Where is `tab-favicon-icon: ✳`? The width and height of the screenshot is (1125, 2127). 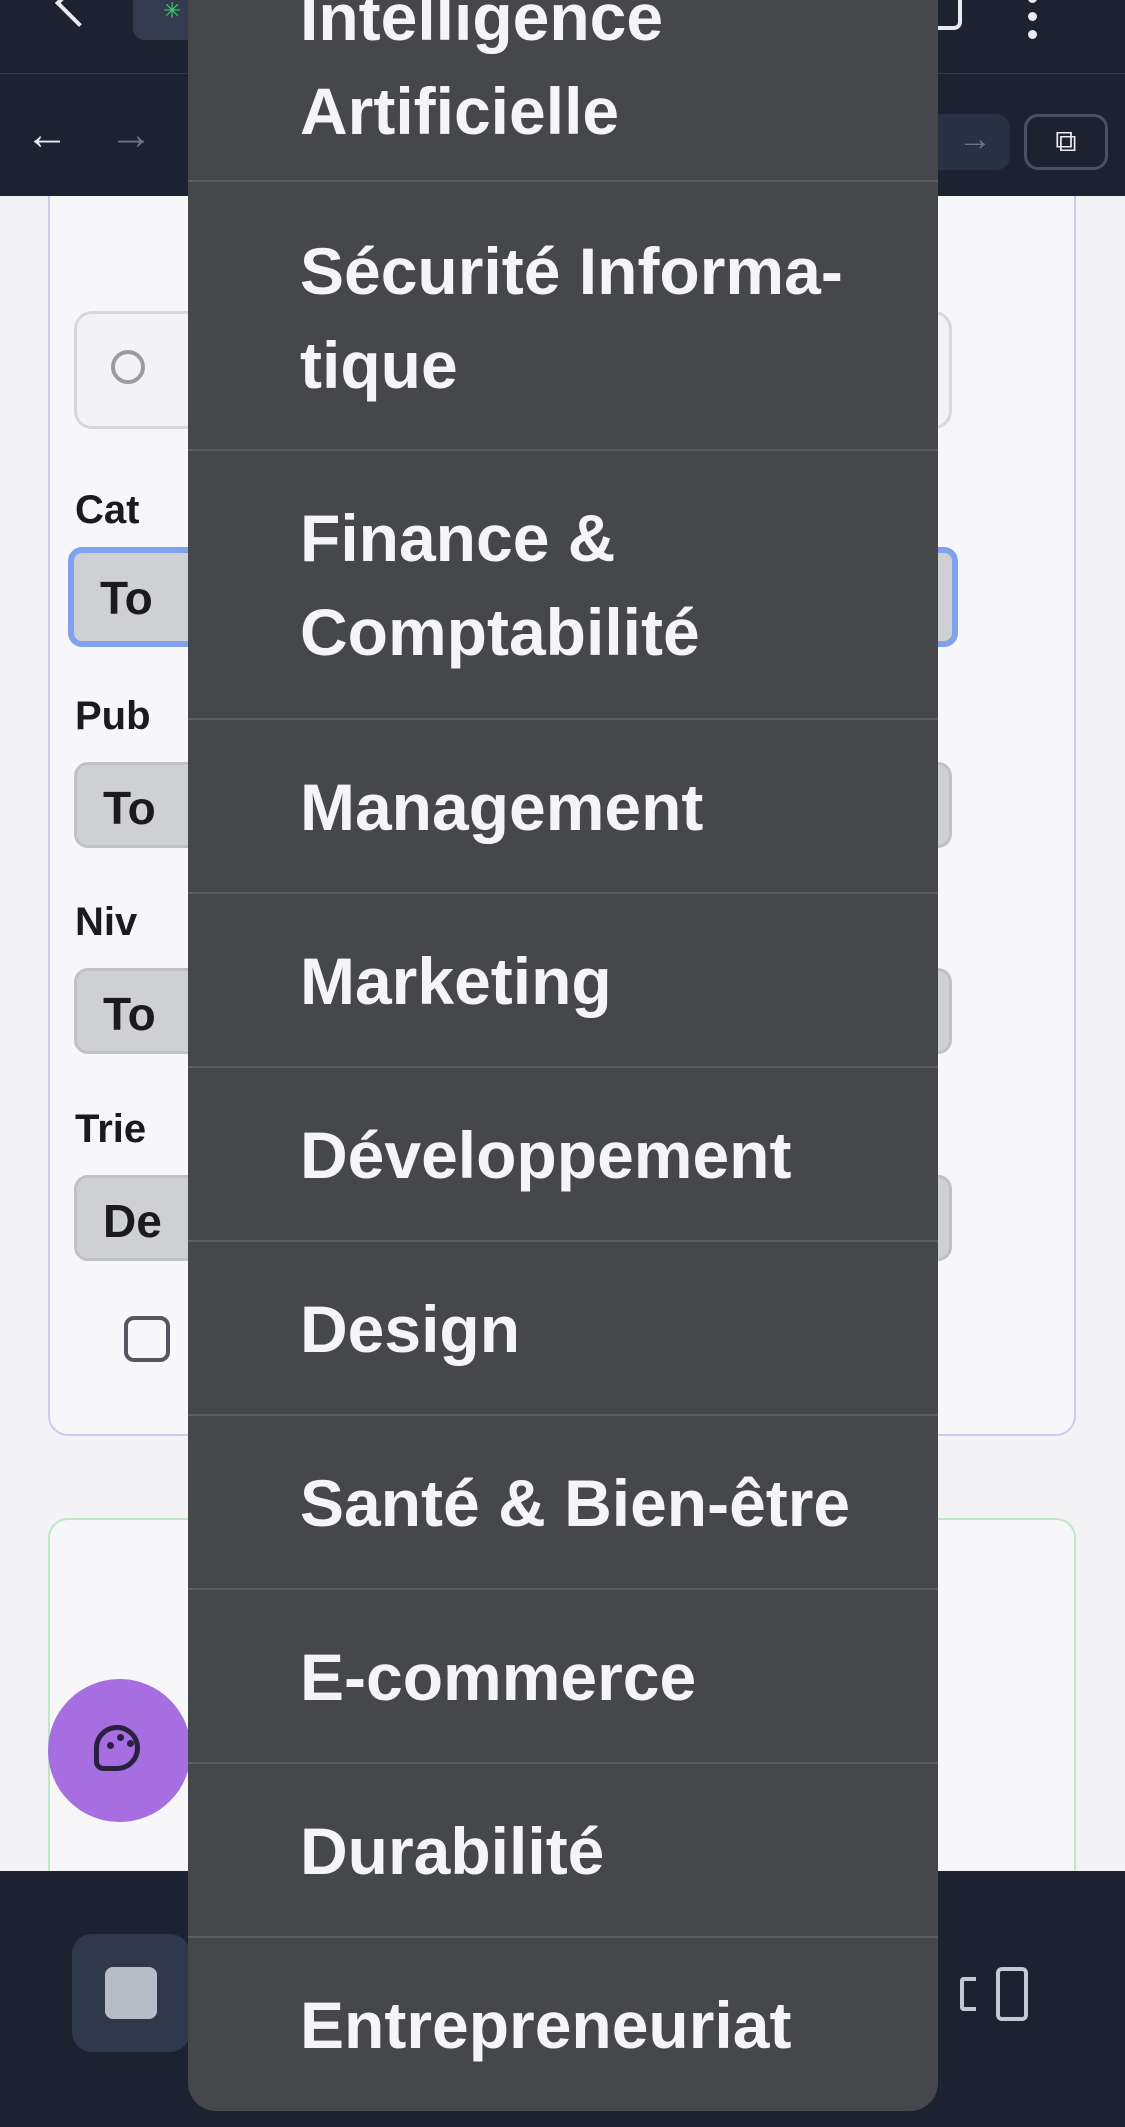
tab-favicon-icon: ✳ is located at coordinates (172, 11).